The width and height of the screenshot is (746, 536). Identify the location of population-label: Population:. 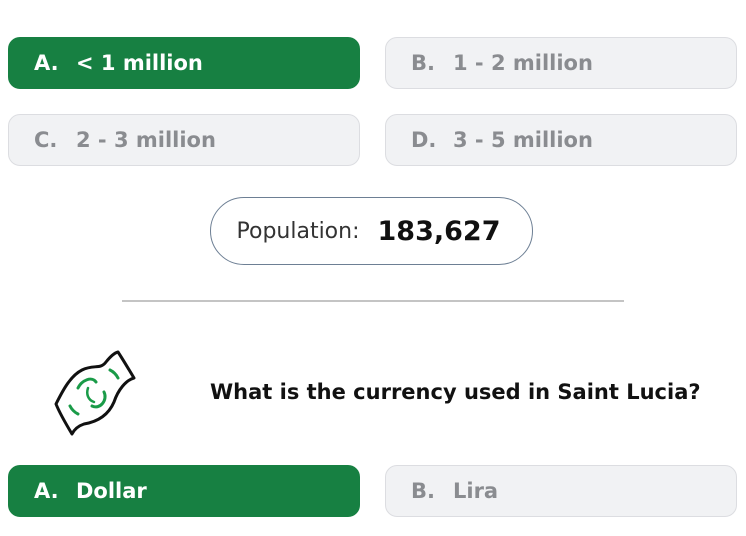
(298, 231).